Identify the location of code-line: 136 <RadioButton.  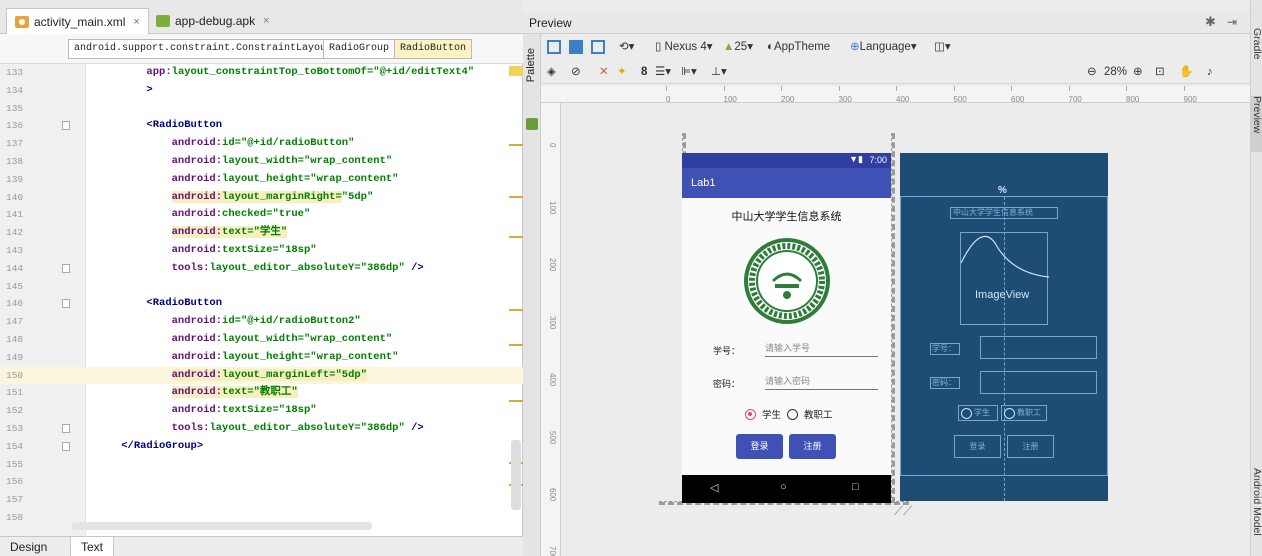
(261, 126).